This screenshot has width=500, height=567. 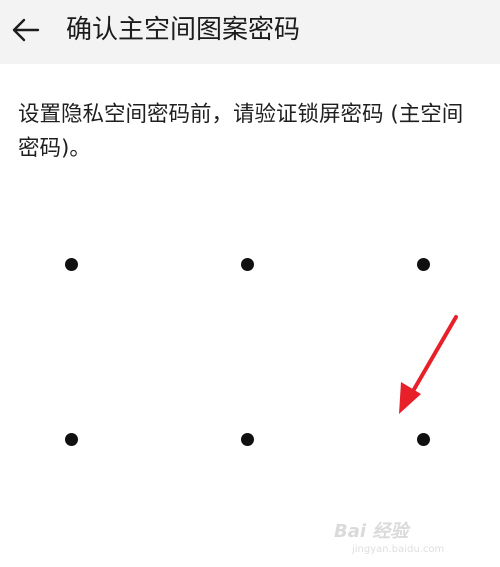 I want to click on baidu-jingyan-watermark: Bai 经验 jingyan.baidu.com, so click(x=409, y=538).